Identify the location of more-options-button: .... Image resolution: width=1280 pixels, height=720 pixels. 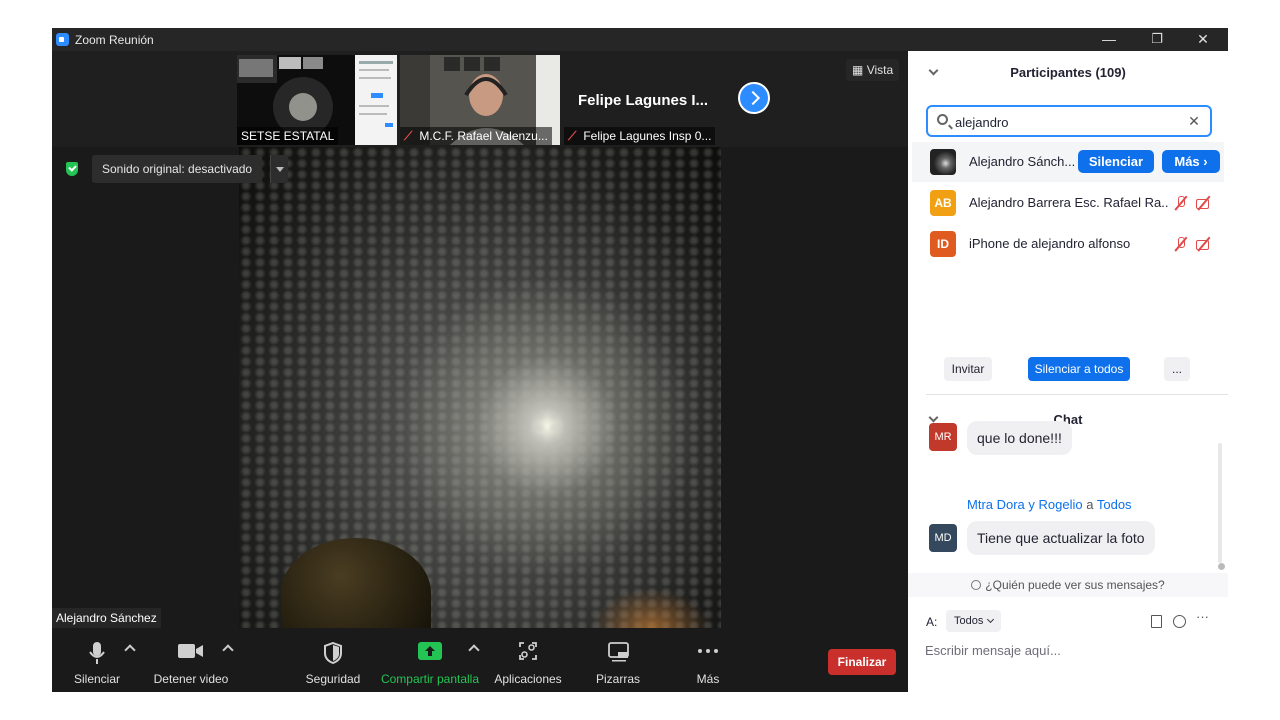
(1177, 369).